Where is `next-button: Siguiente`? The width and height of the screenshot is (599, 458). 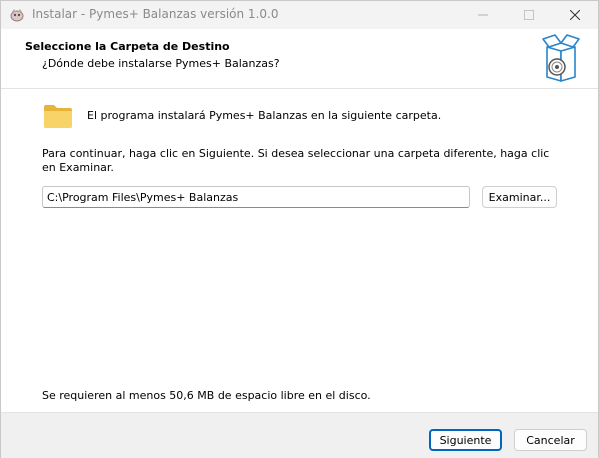 next-button: Siguiente is located at coordinates (465, 440).